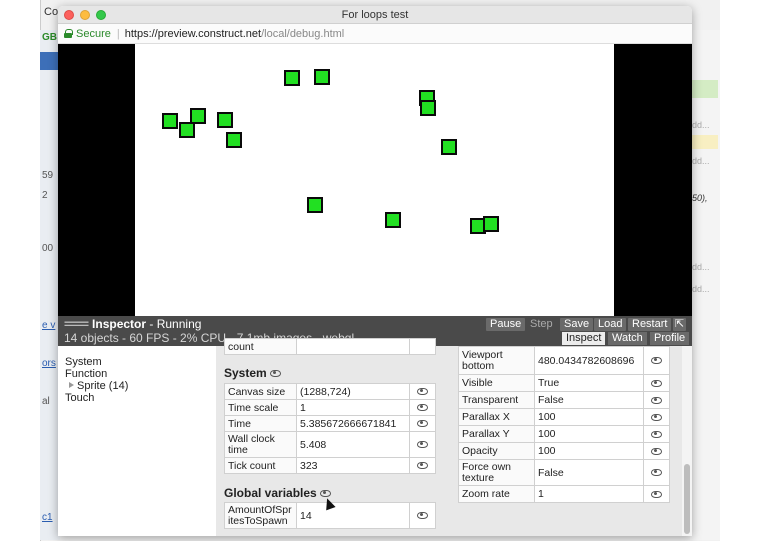  Describe the element at coordinates (260, 407) in the screenshot. I see `property-key: Time scale` at that location.